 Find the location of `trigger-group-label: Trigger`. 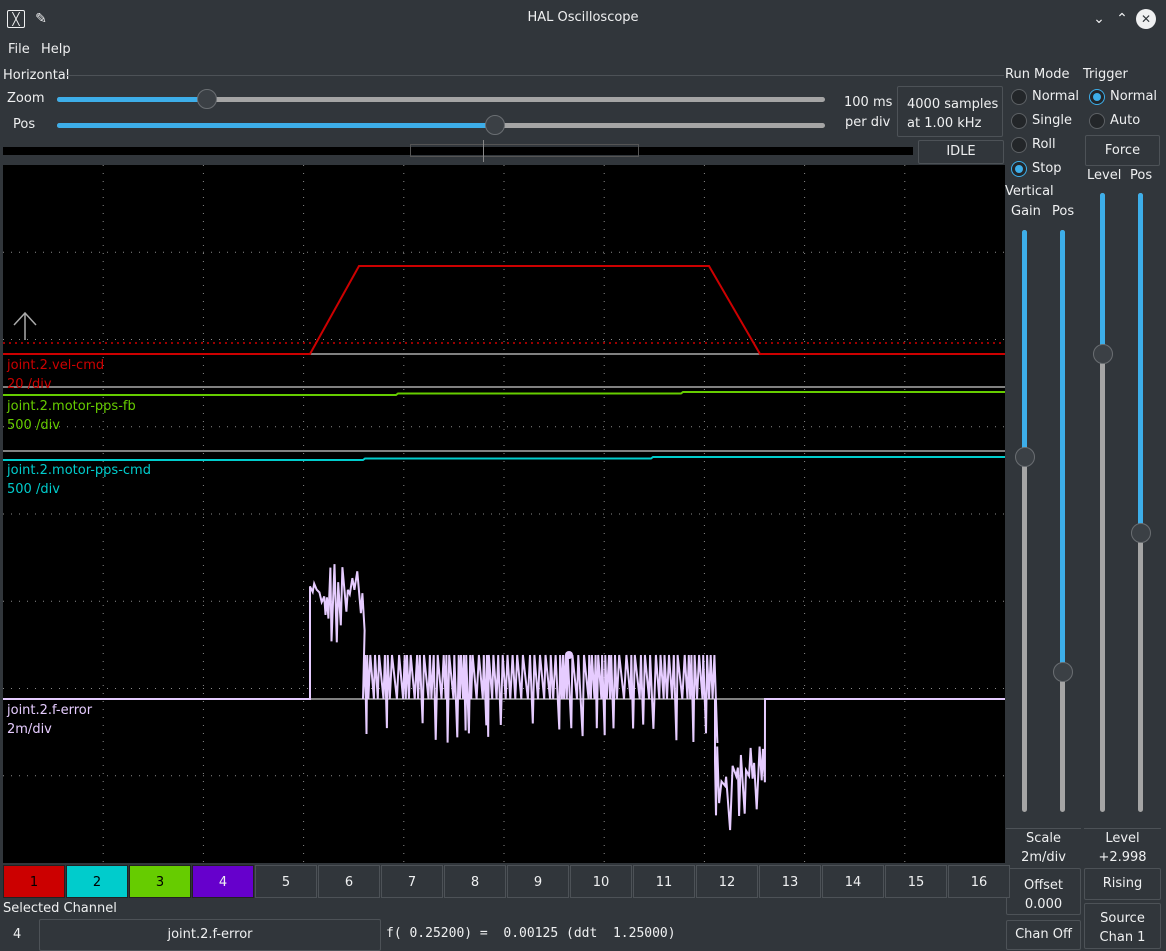

trigger-group-label: Trigger is located at coordinates (1105, 74).